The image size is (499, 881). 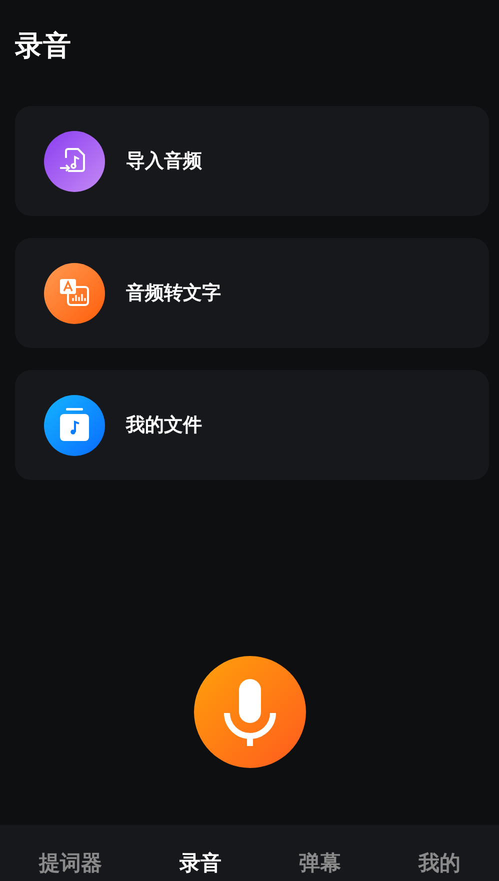 What do you see at coordinates (74, 293) in the screenshot?
I see `translate-audio-icon` at bounding box center [74, 293].